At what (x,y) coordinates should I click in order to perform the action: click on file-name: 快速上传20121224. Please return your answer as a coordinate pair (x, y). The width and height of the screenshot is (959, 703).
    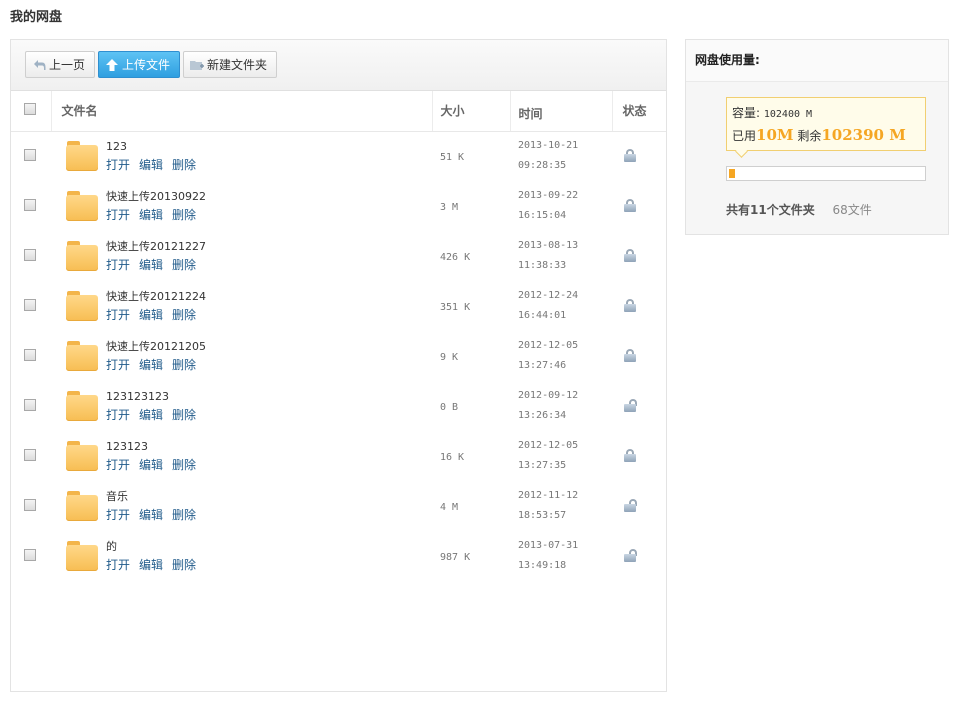
    Looking at the image, I should click on (156, 297).